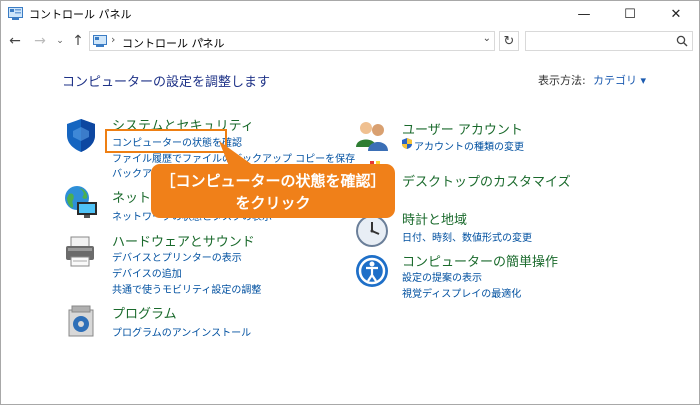  Describe the element at coordinates (173, 43) in the screenshot. I see `breadcrumb-control-panel: コントロール パネル` at that location.